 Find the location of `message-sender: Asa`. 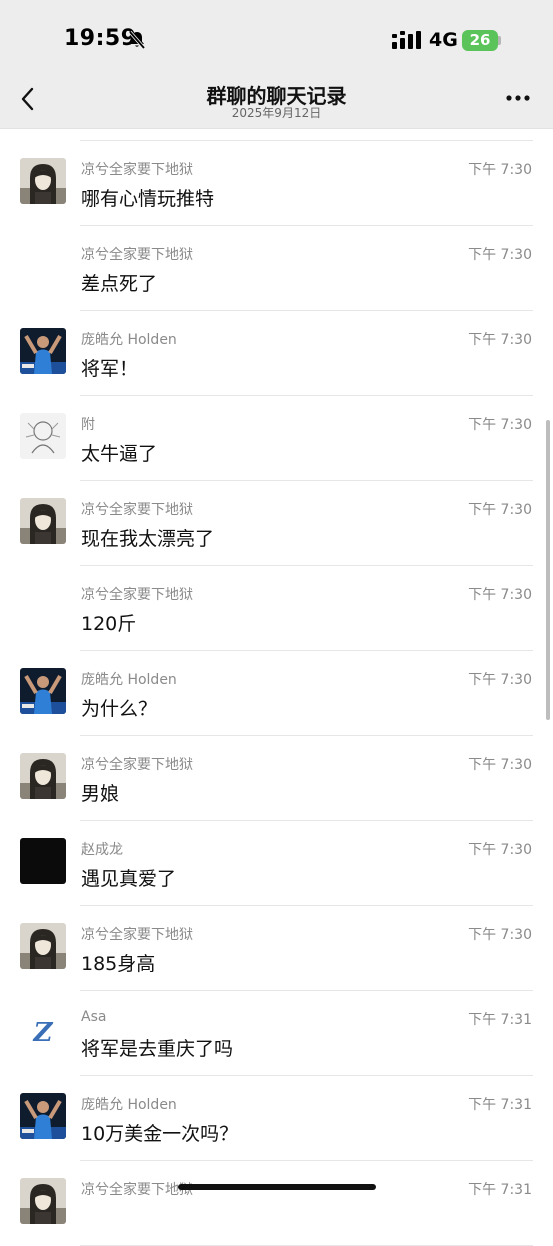

message-sender: Asa is located at coordinates (94, 1017).